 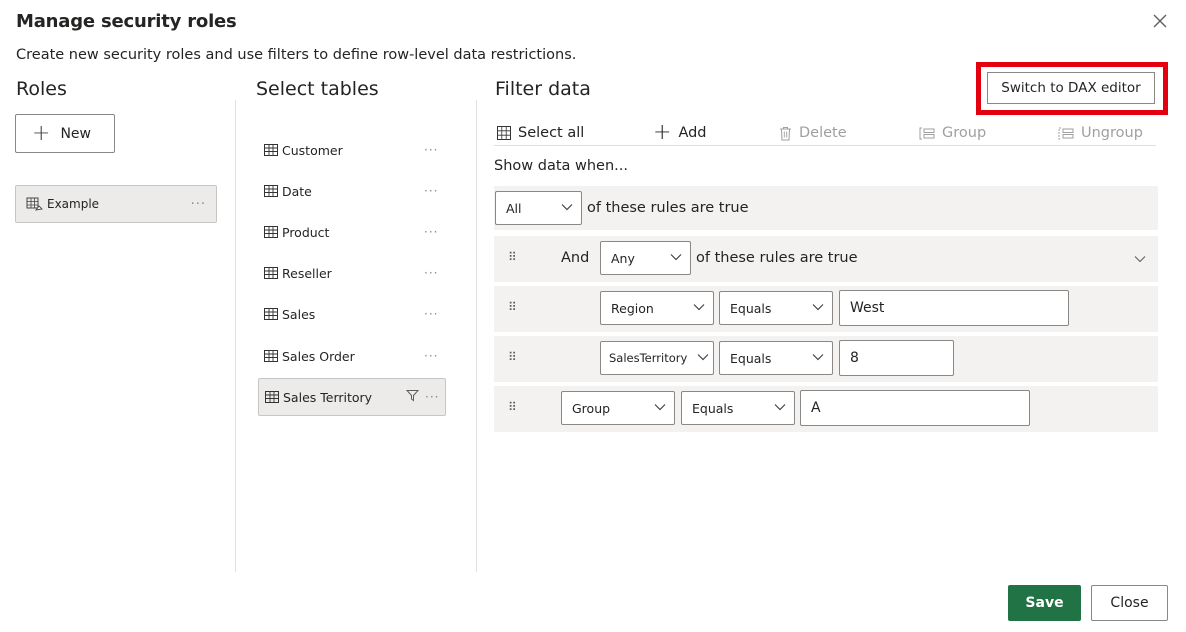 I want to click on table-item-sales-territory: Sales Territory ···, so click(x=352, y=397).